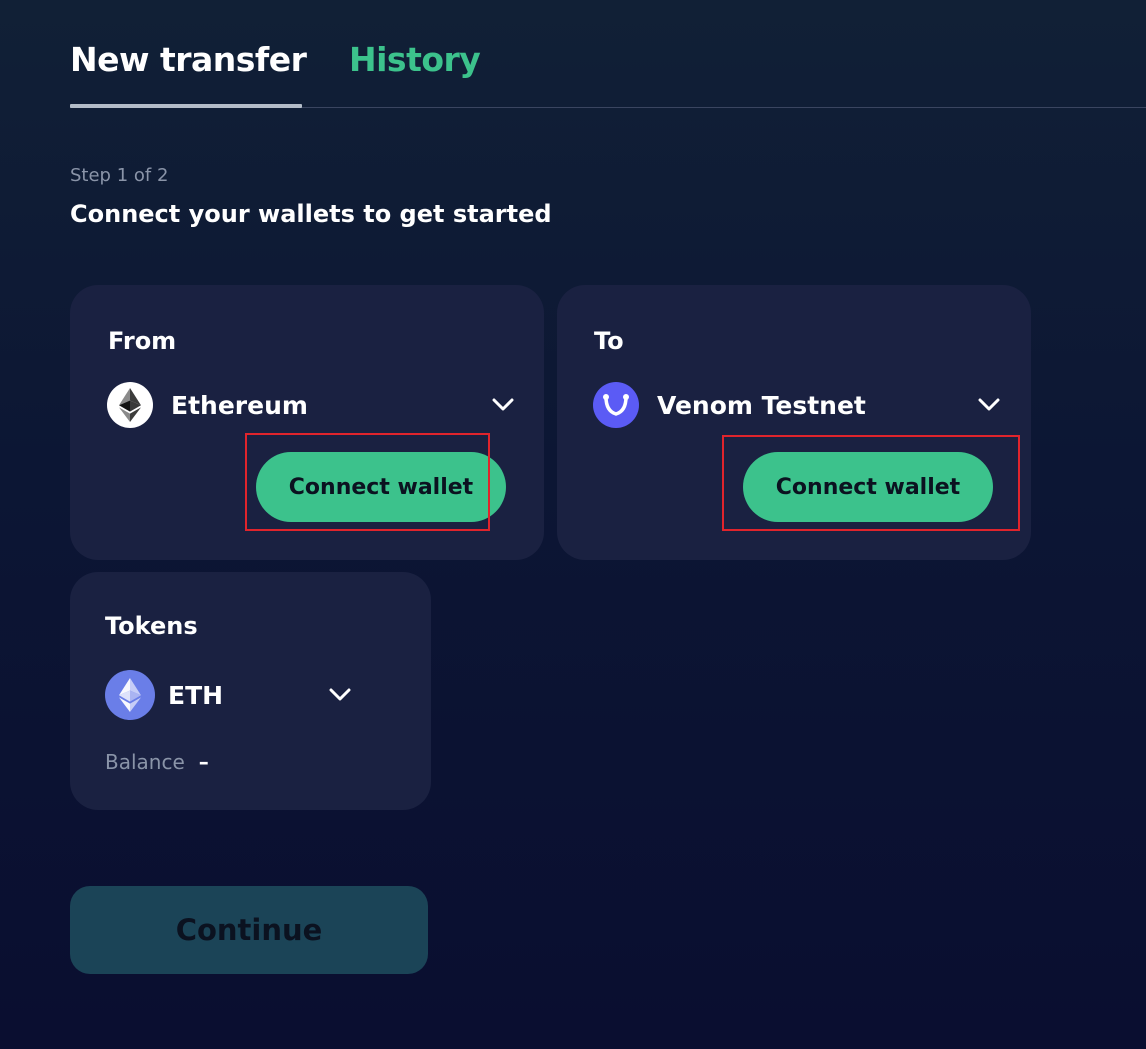 The width and height of the screenshot is (1146, 1049). What do you see at coordinates (119, 175) in the screenshot?
I see `step-indicator: Step 1 of 2` at bounding box center [119, 175].